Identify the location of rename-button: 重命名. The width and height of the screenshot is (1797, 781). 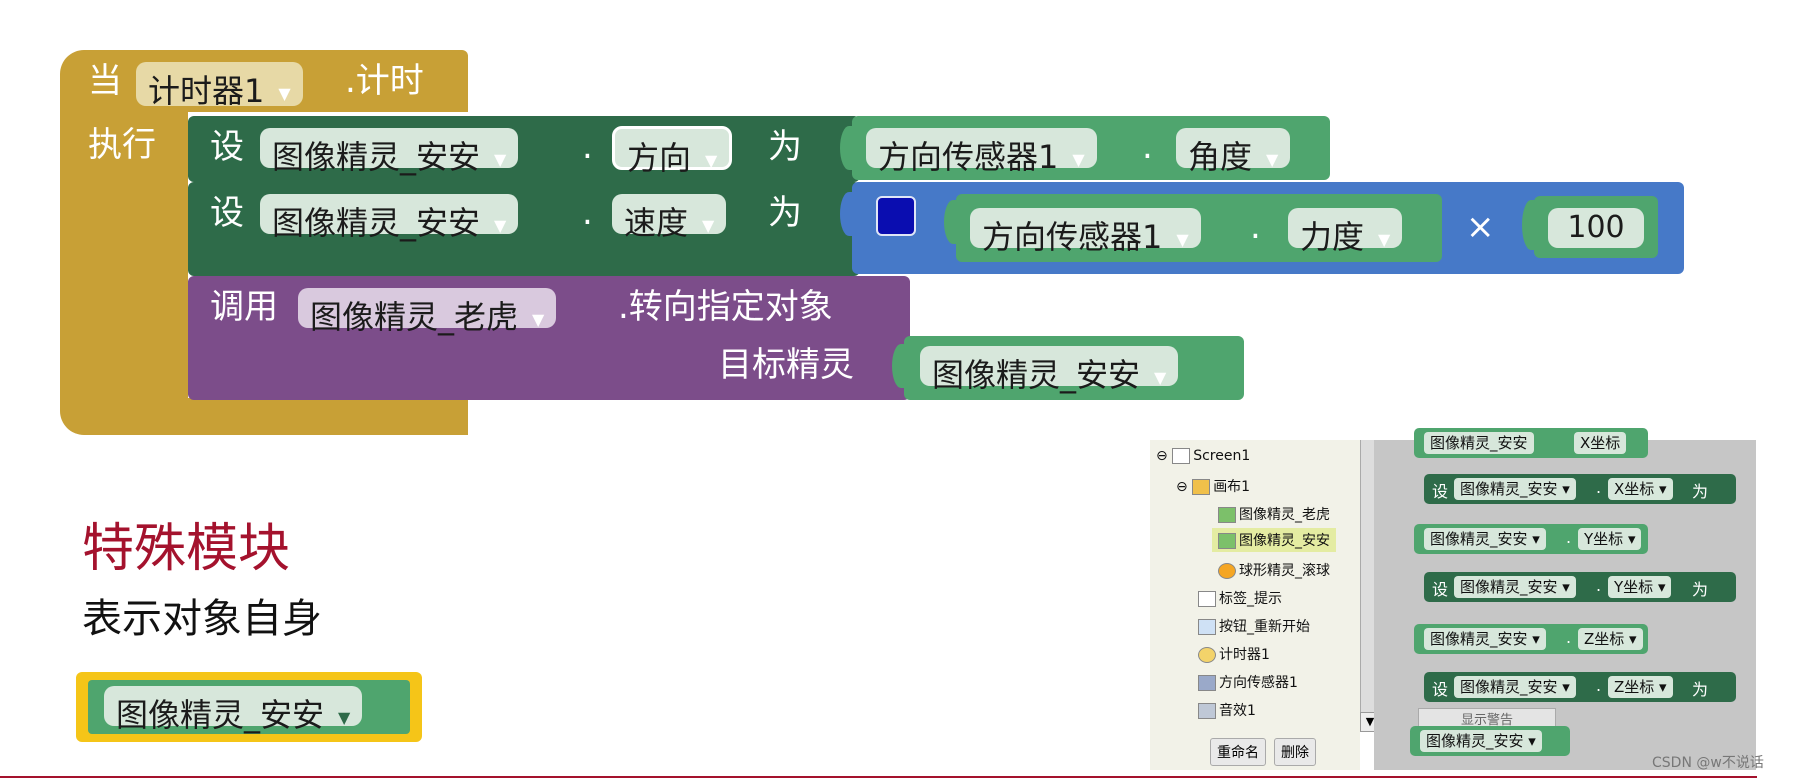
(1238, 752).